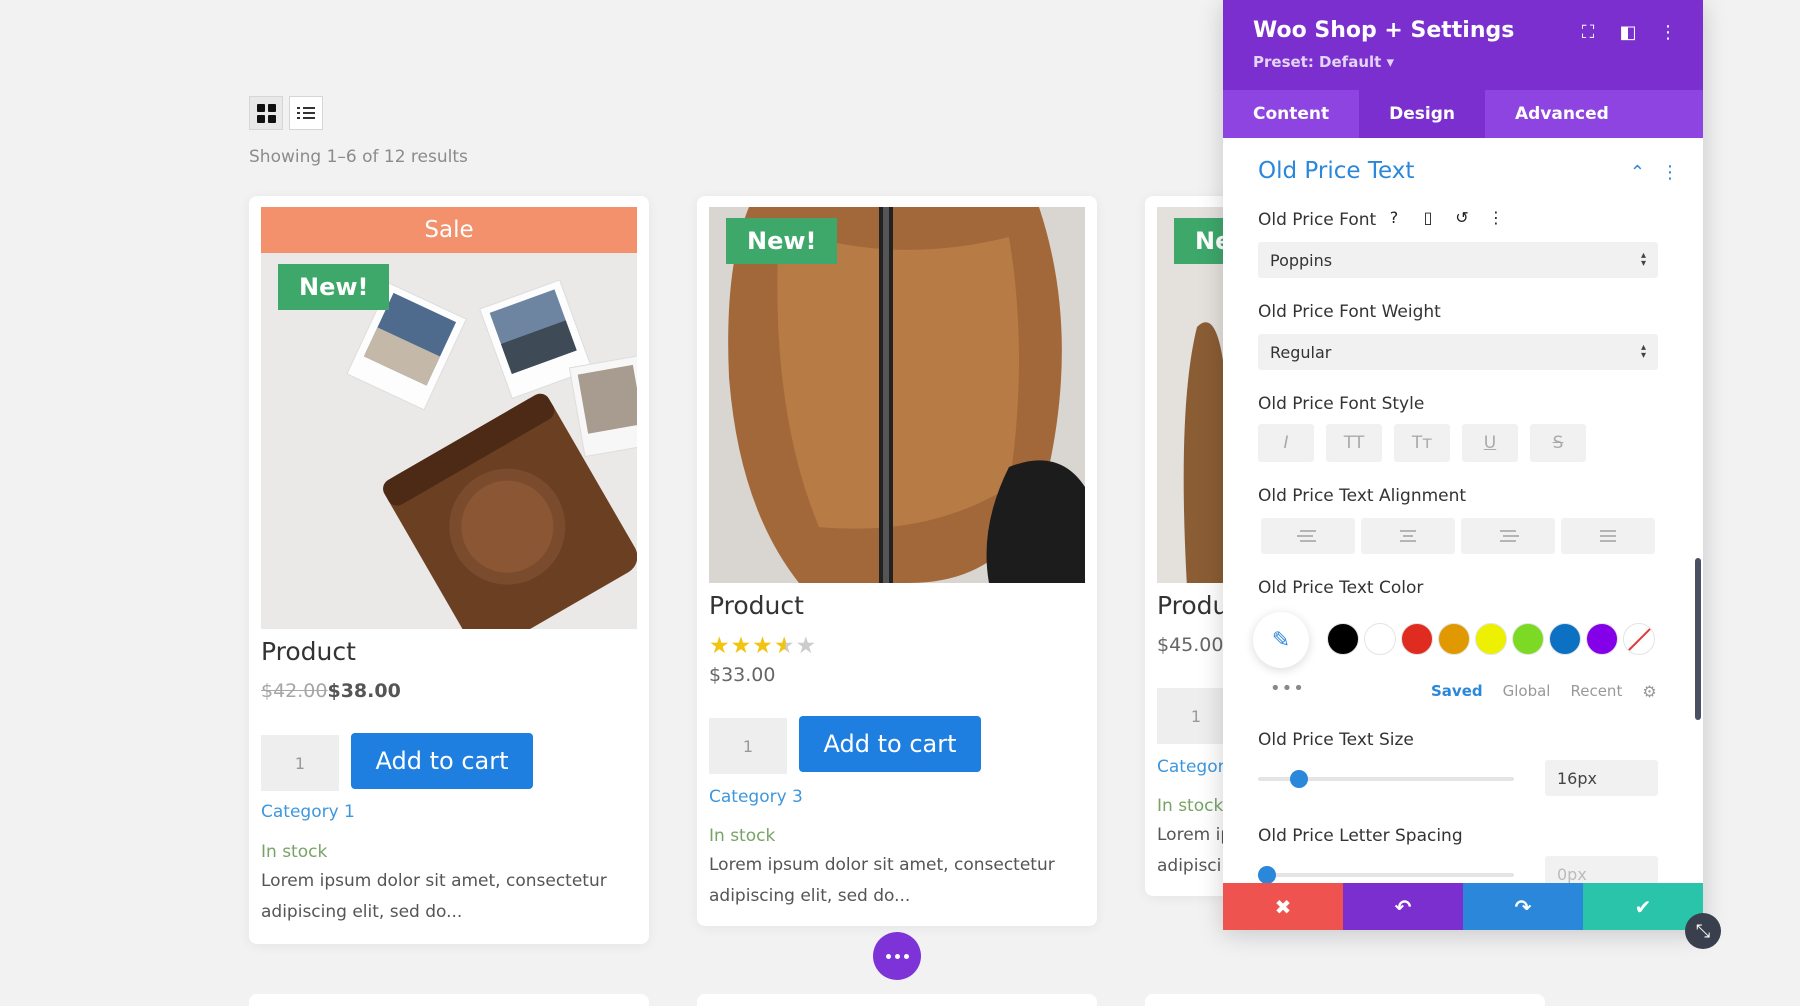 This screenshot has height=1006, width=1800. Describe the element at coordinates (1490, 443) in the screenshot. I see `underline-button: U` at that location.